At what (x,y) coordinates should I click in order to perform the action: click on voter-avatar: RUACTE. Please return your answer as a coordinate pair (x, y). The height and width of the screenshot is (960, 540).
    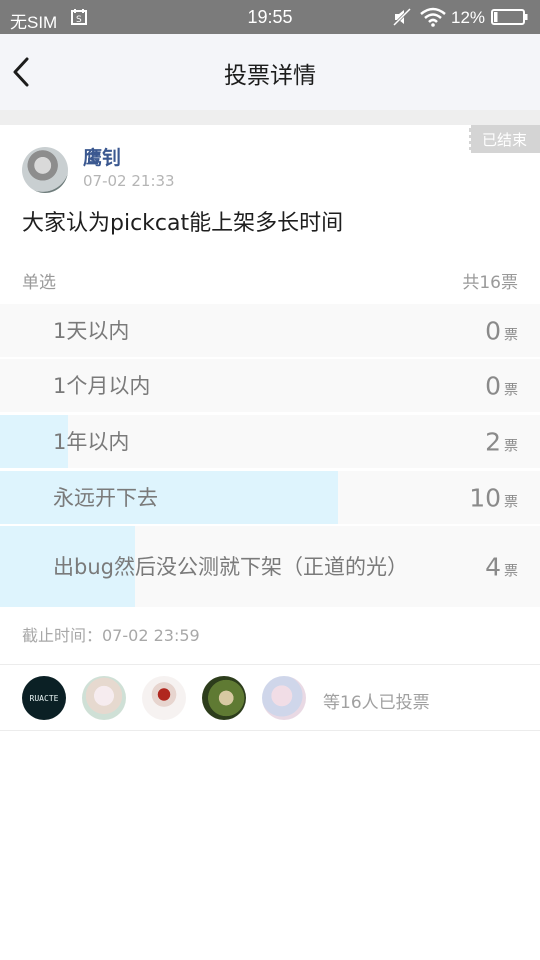
    Looking at the image, I should click on (44, 698).